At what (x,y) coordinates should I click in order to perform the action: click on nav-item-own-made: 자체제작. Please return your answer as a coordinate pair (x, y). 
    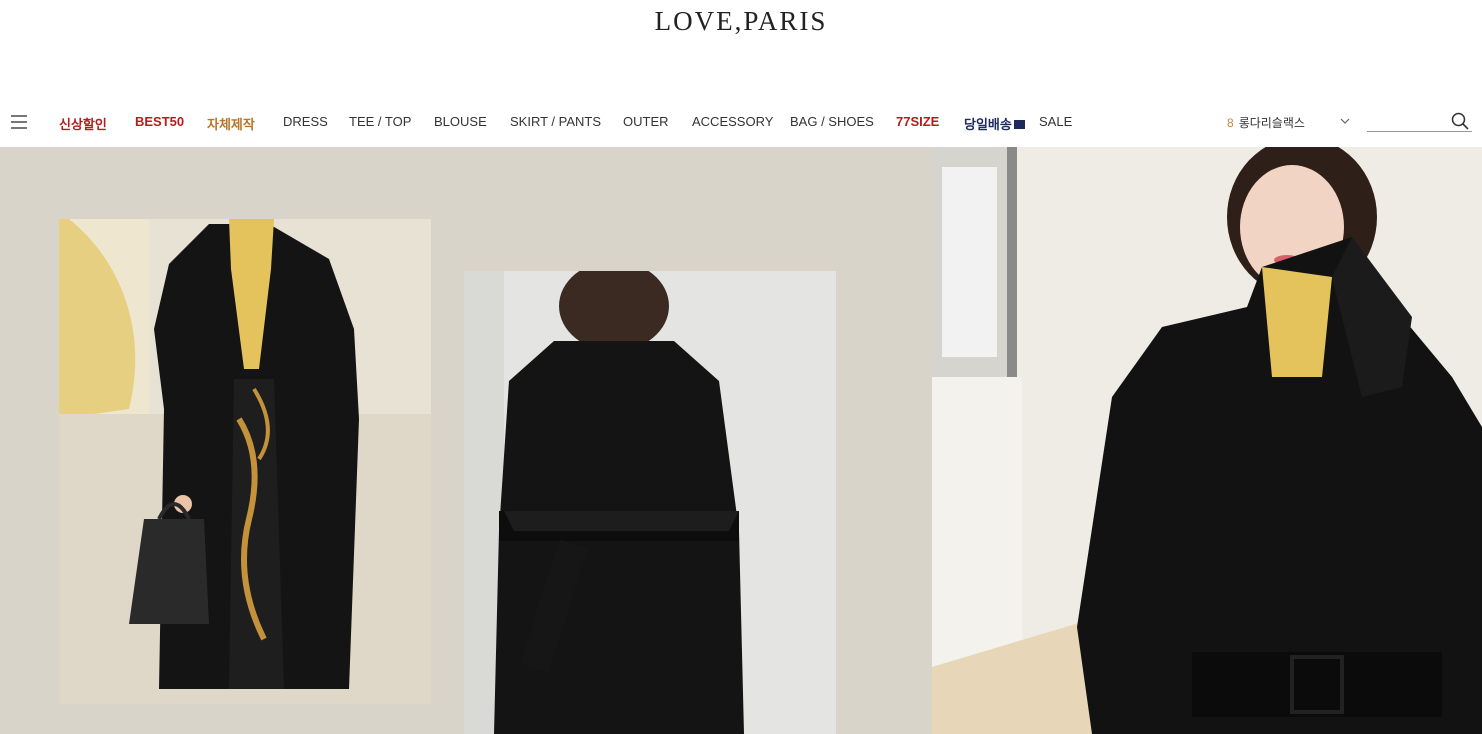
    Looking at the image, I should click on (231, 123).